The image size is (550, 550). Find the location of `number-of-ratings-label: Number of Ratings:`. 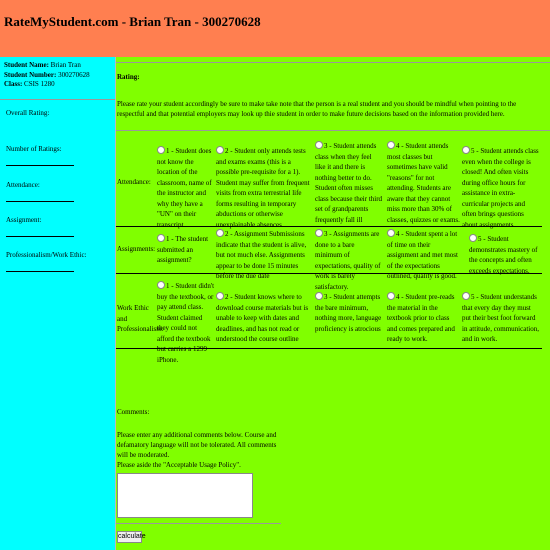

number-of-ratings-label: Number of Ratings: is located at coordinates (34, 149).